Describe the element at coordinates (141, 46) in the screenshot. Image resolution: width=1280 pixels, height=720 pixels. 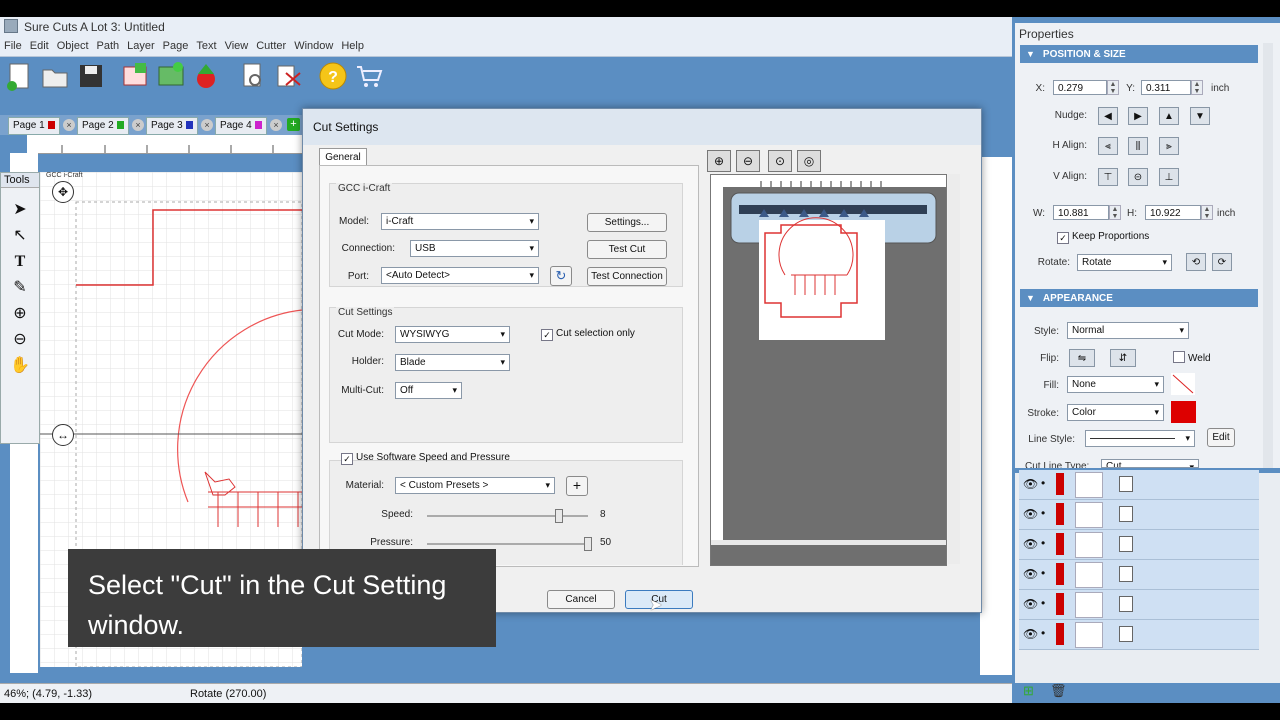
I see `menu-layer: Layer` at that location.